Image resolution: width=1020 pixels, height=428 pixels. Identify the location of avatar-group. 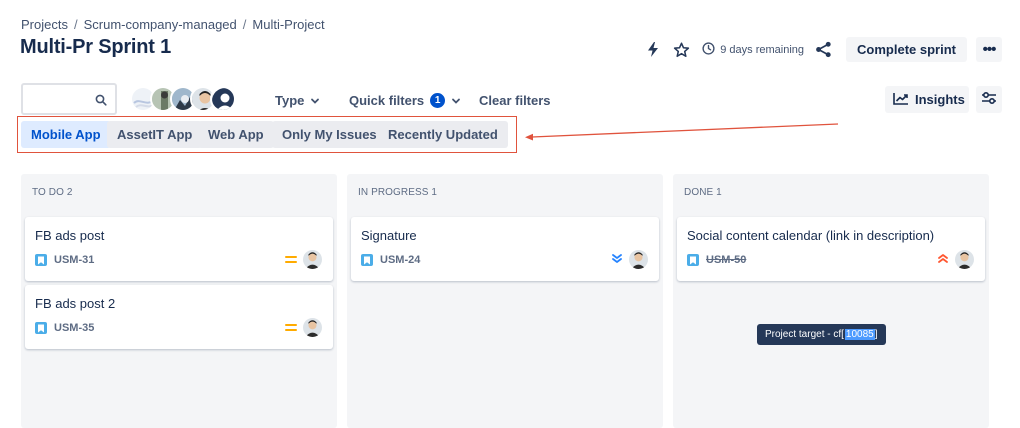
(183, 99).